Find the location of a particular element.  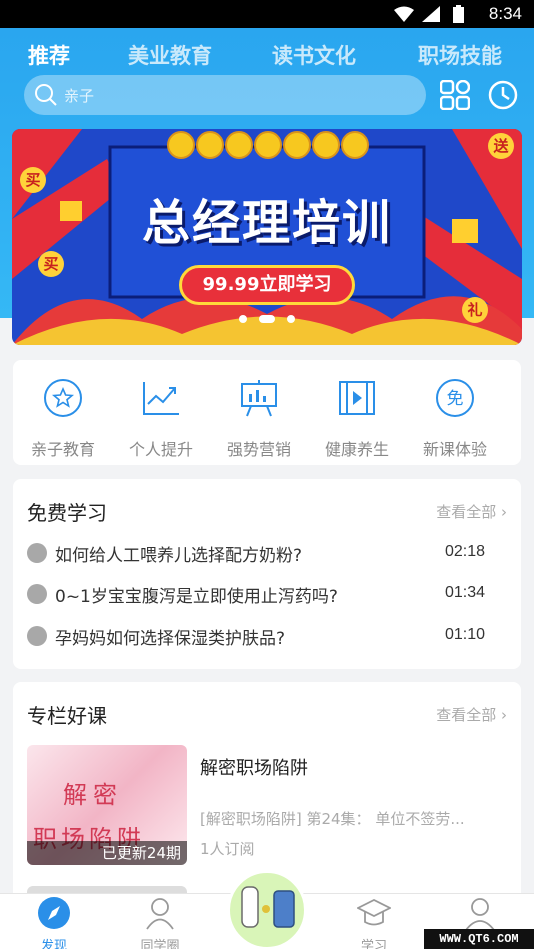

bottle-comparison-illustration is located at coordinates (268, 907).